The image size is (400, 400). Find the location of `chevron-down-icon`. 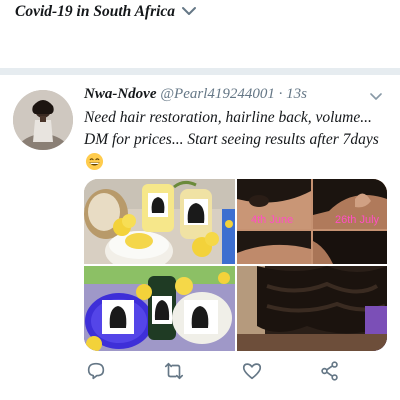

chevron-down-icon is located at coordinates (189, 11).